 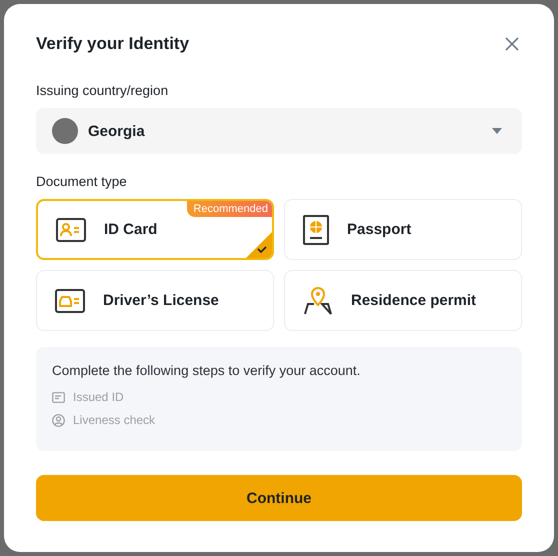 I want to click on step-label: Issued ID, so click(x=98, y=397).